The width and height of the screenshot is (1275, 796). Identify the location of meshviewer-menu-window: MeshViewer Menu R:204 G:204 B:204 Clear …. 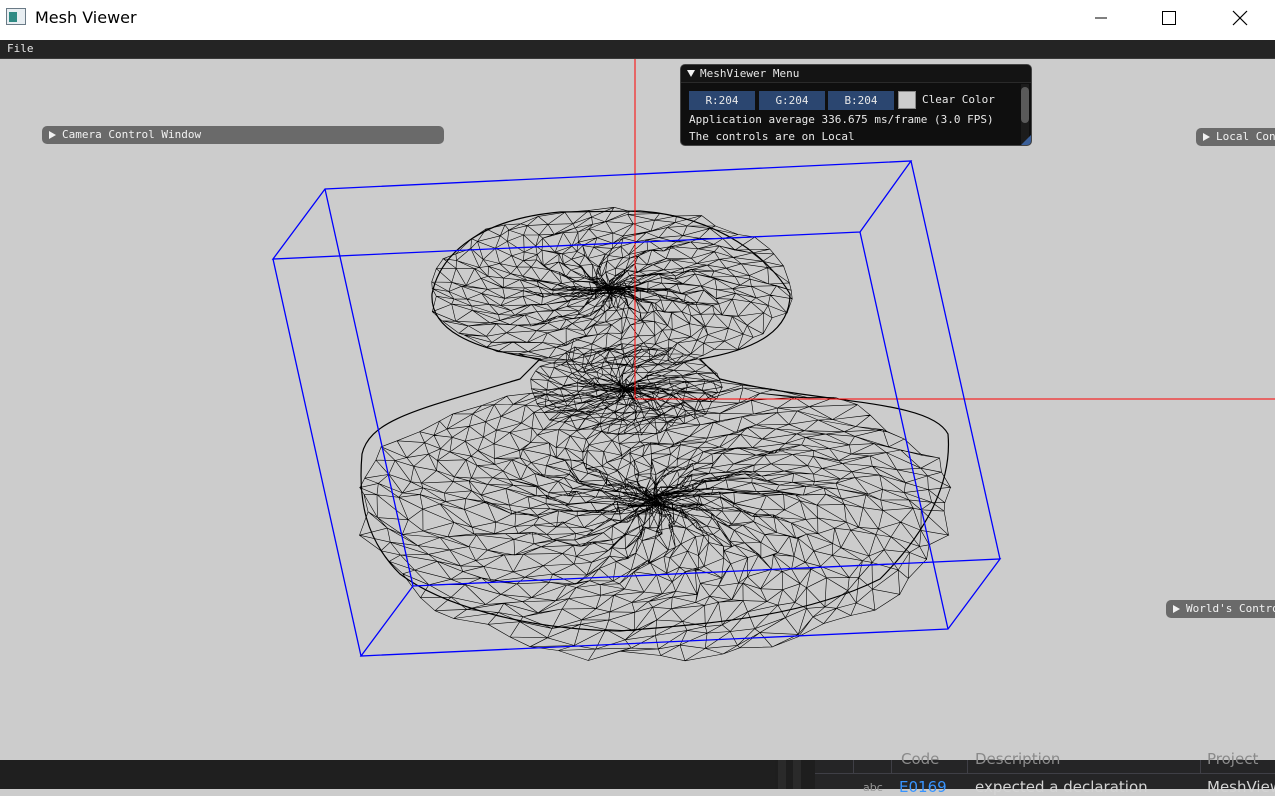
(856, 105).